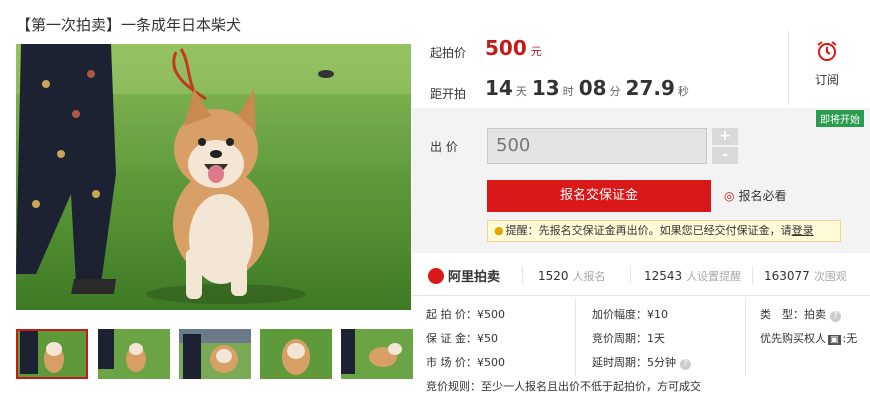  Describe the element at coordinates (536, 51) in the screenshot. I see `start-price-unit: 元` at that location.